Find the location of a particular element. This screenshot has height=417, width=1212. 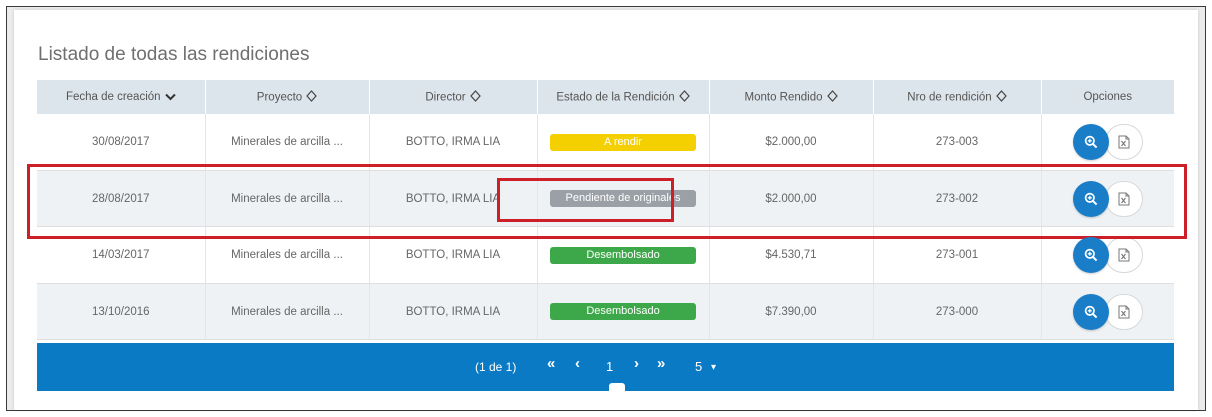

column-header-nro: Nro de rendición is located at coordinates (957, 97).